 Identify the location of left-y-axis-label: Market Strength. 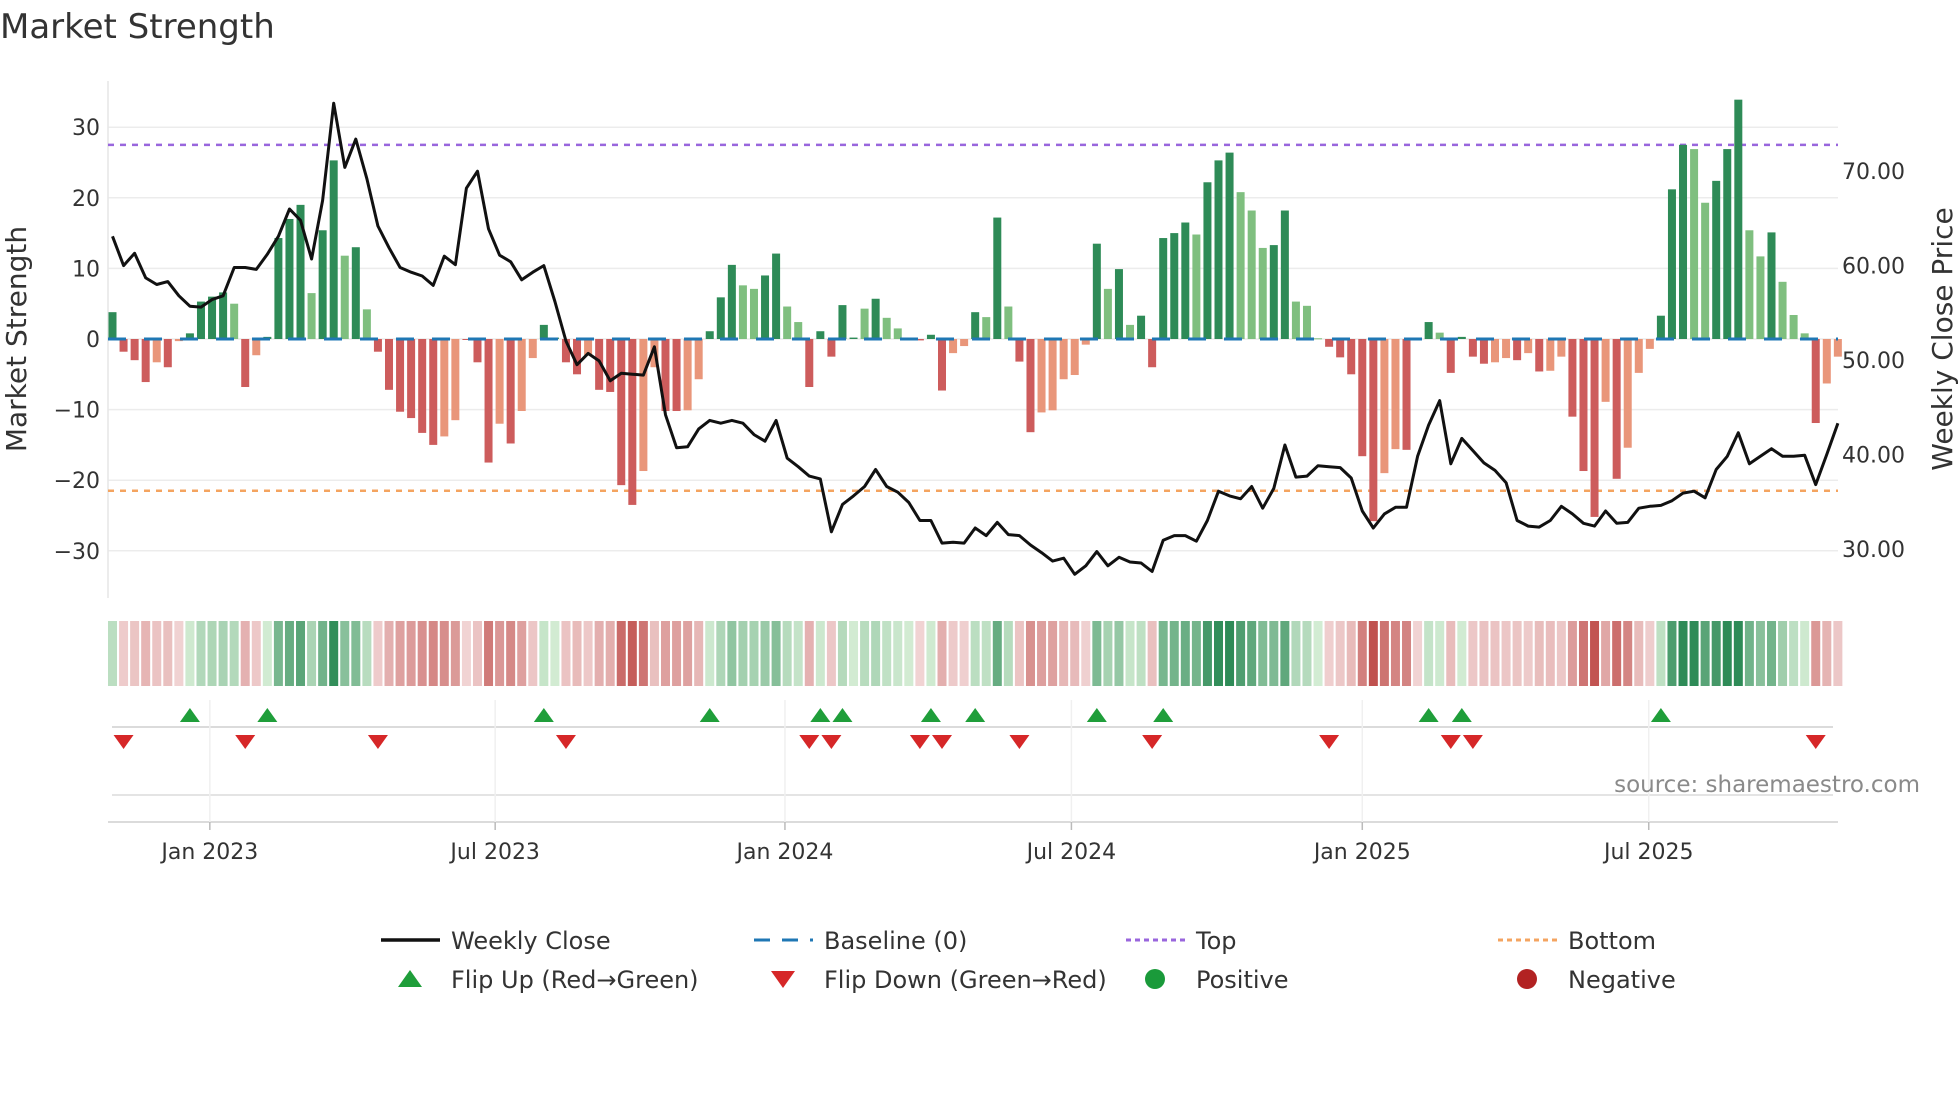
(16, 339).